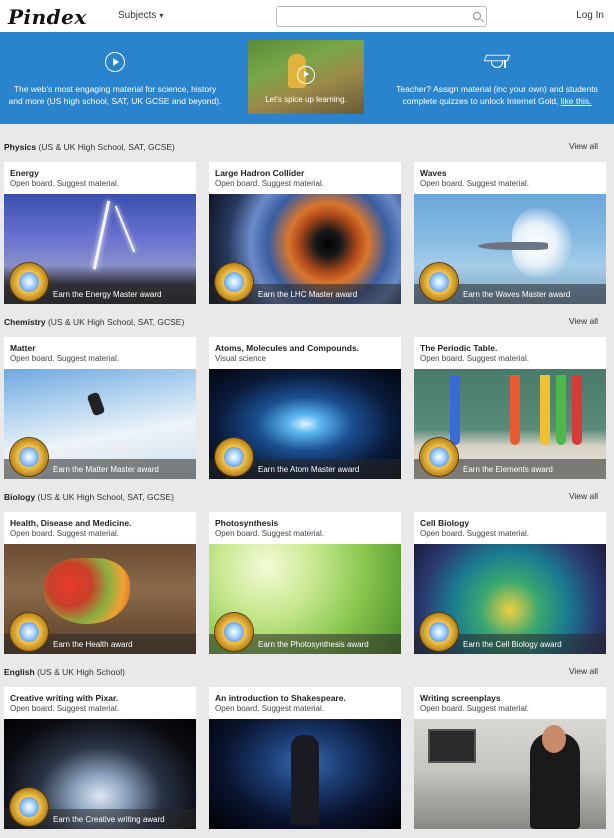  Describe the element at coordinates (306, 99) in the screenshot. I see `banner-video-caption: Let's spice up learning.` at that location.